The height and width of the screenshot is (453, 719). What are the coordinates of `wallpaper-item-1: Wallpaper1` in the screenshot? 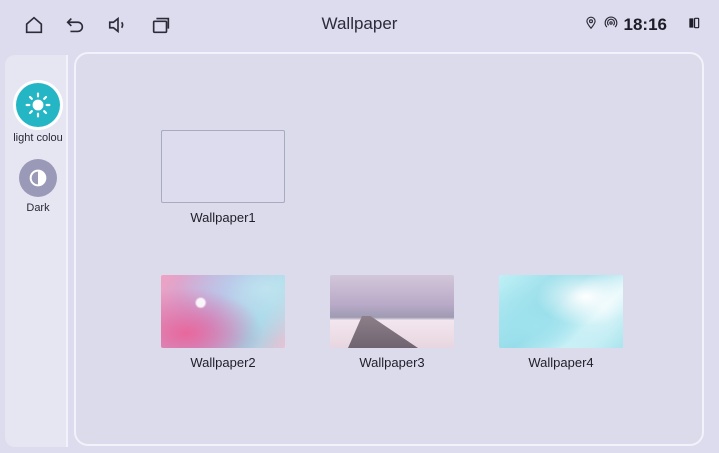 It's located at (223, 177).